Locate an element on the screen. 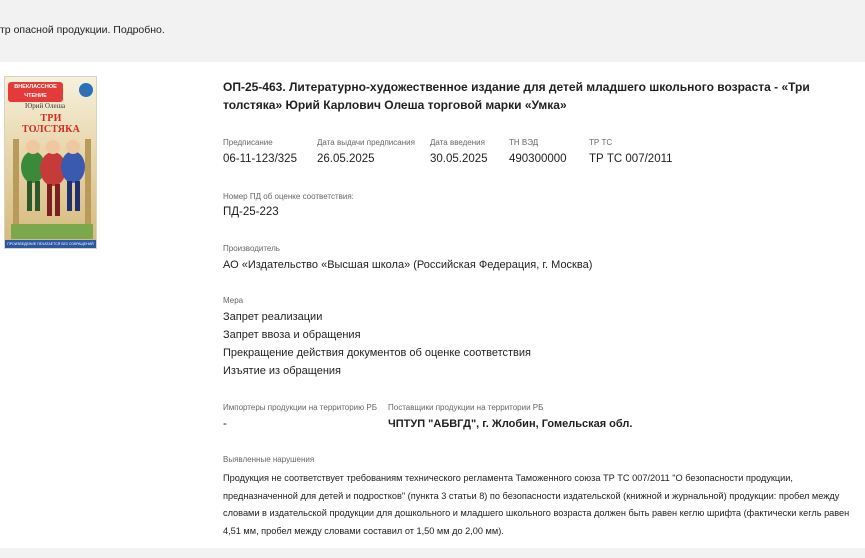 This screenshot has height=558, width=865. importers-value: - is located at coordinates (225, 424).